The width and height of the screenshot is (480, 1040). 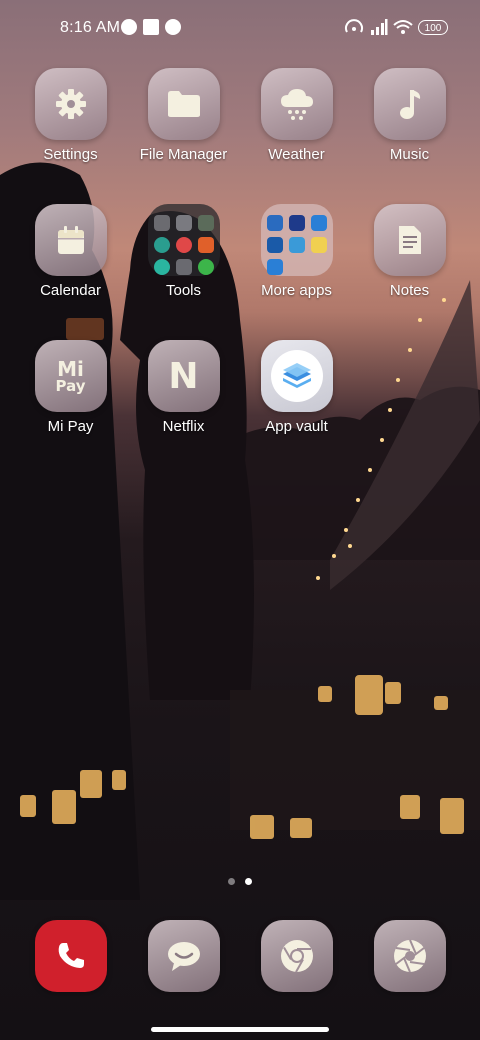 I want to click on app-netflix: N Netflix, so click(x=183, y=387).